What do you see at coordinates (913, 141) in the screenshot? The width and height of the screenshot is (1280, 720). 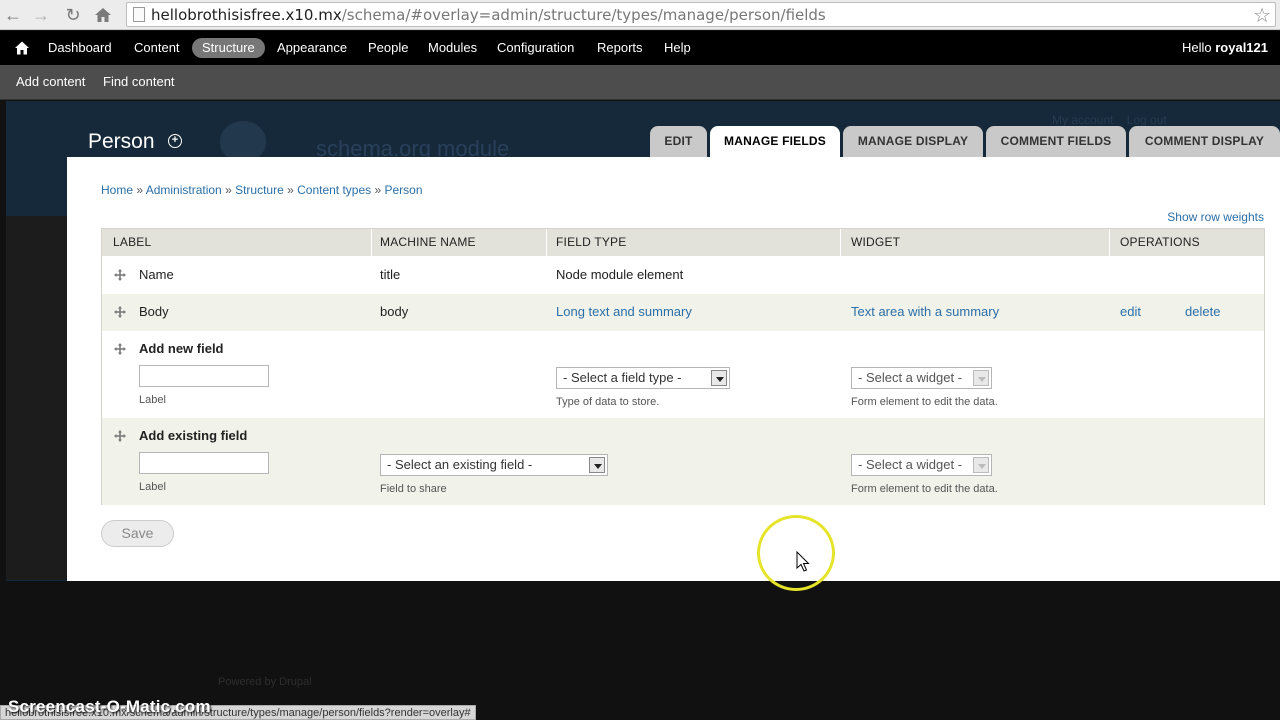 I see `tab-manage-display: MANAGE DISPLAY` at bounding box center [913, 141].